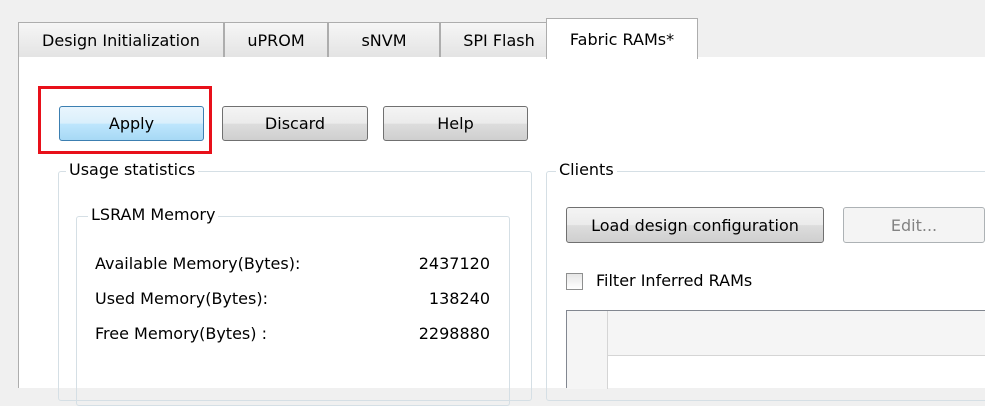  I want to click on available-memory-label: Available Memory(Bytes):, so click(198, 263).